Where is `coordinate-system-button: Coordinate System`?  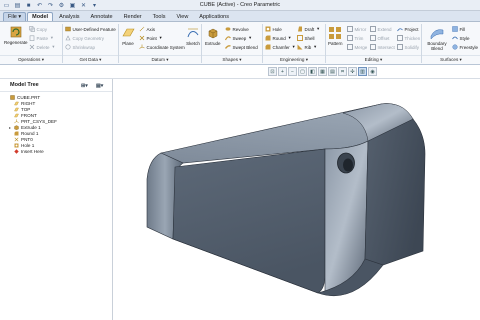 coordinate-system-button: Coordinate System is located at coordinates (162, 47).